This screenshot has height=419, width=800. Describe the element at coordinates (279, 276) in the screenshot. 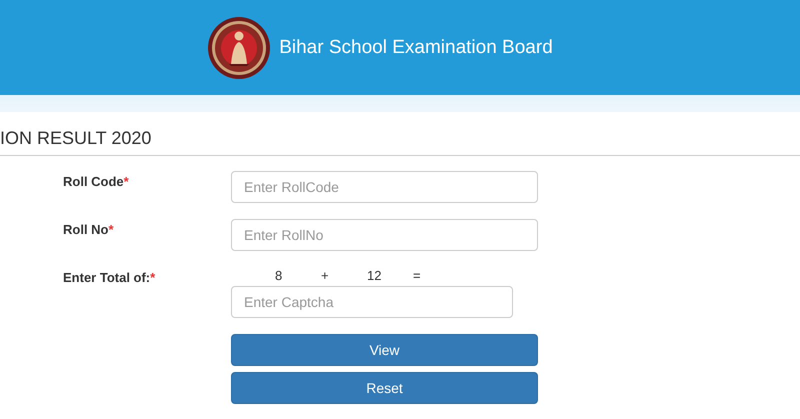

I see `captcha-text: 8` at that location.